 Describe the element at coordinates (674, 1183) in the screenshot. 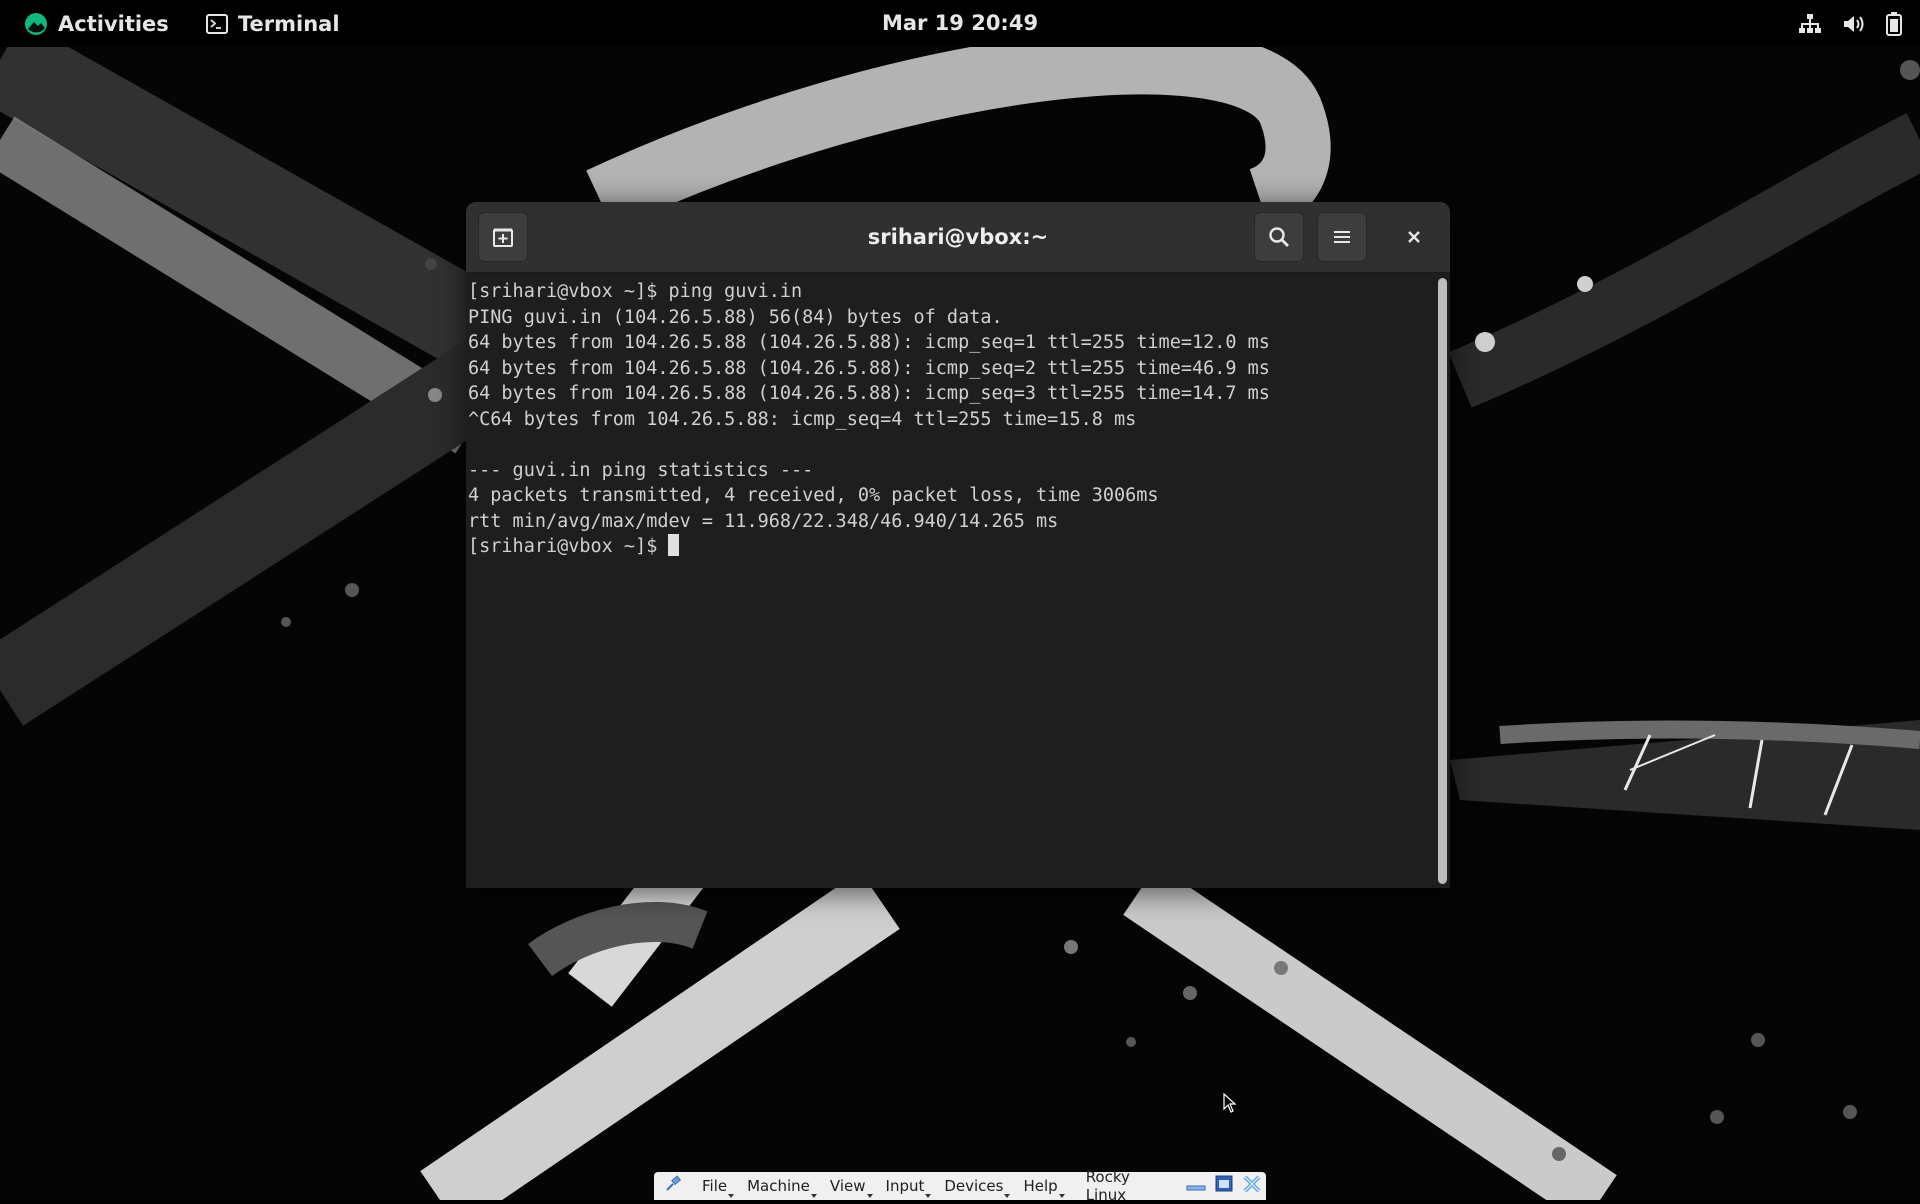

I see `pin-icon` at that location.